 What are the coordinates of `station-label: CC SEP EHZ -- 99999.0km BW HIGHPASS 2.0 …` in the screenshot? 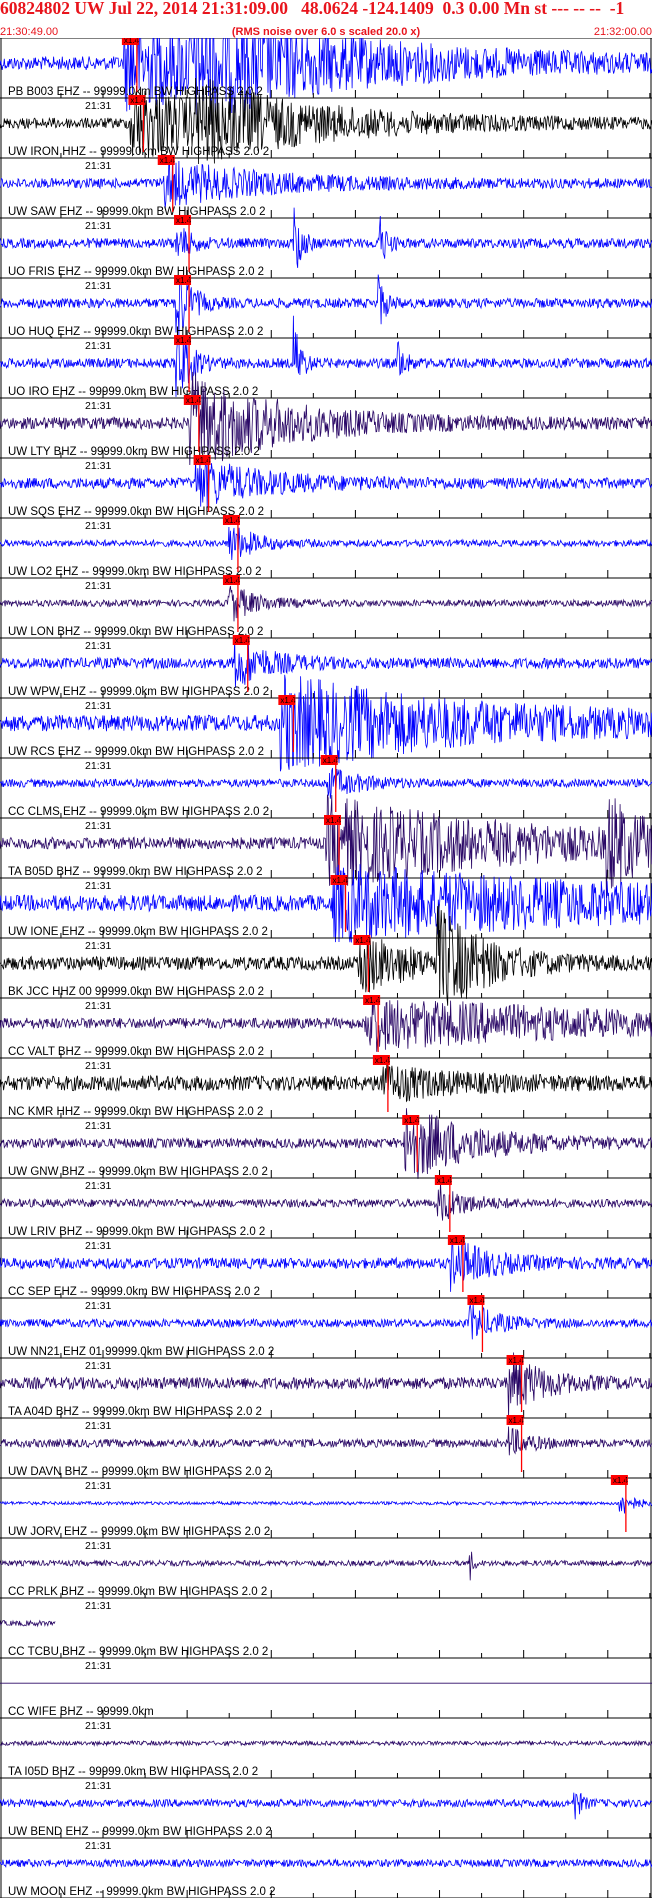 It's located at (134, 1292).